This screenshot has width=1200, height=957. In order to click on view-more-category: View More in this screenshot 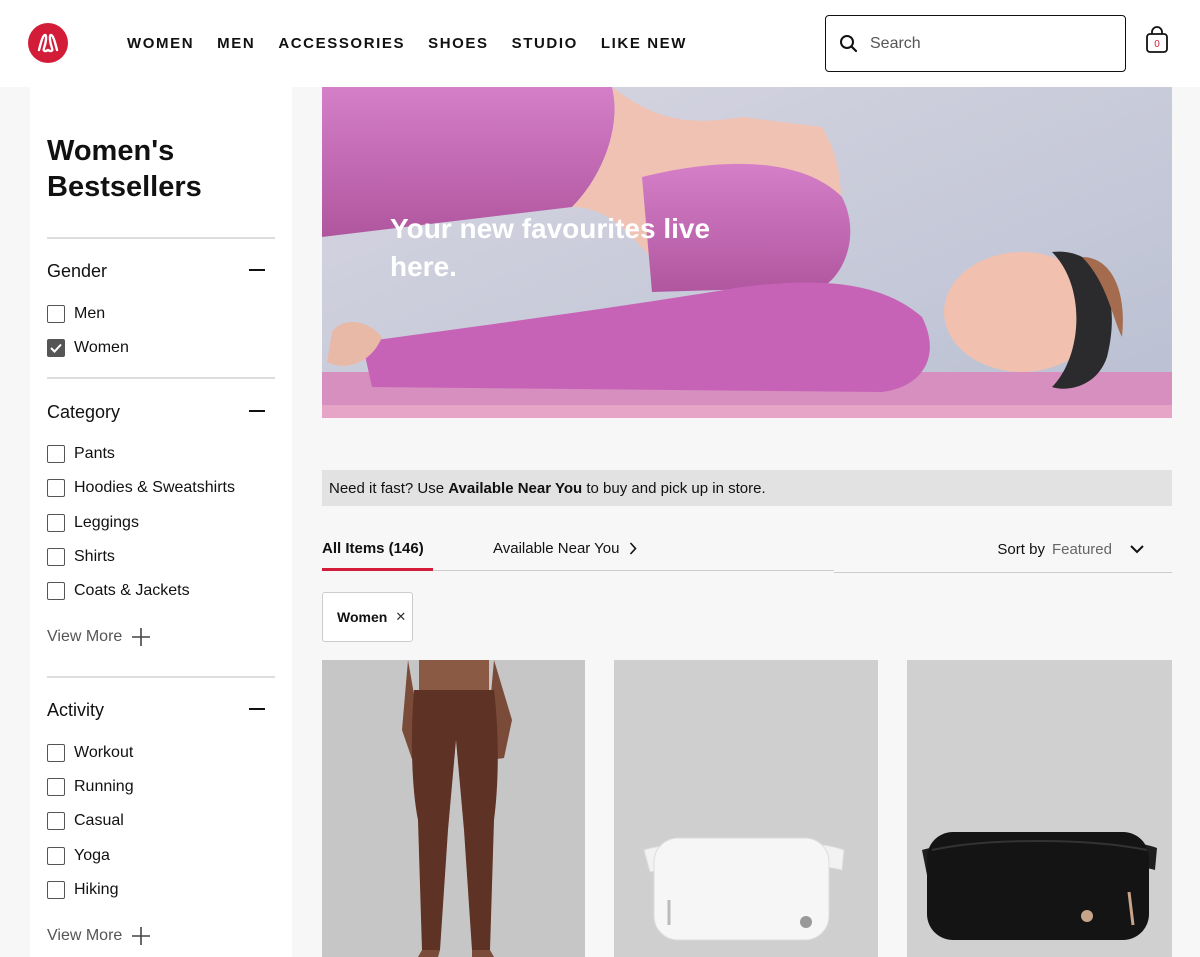, I will do `click(99, 637)`.